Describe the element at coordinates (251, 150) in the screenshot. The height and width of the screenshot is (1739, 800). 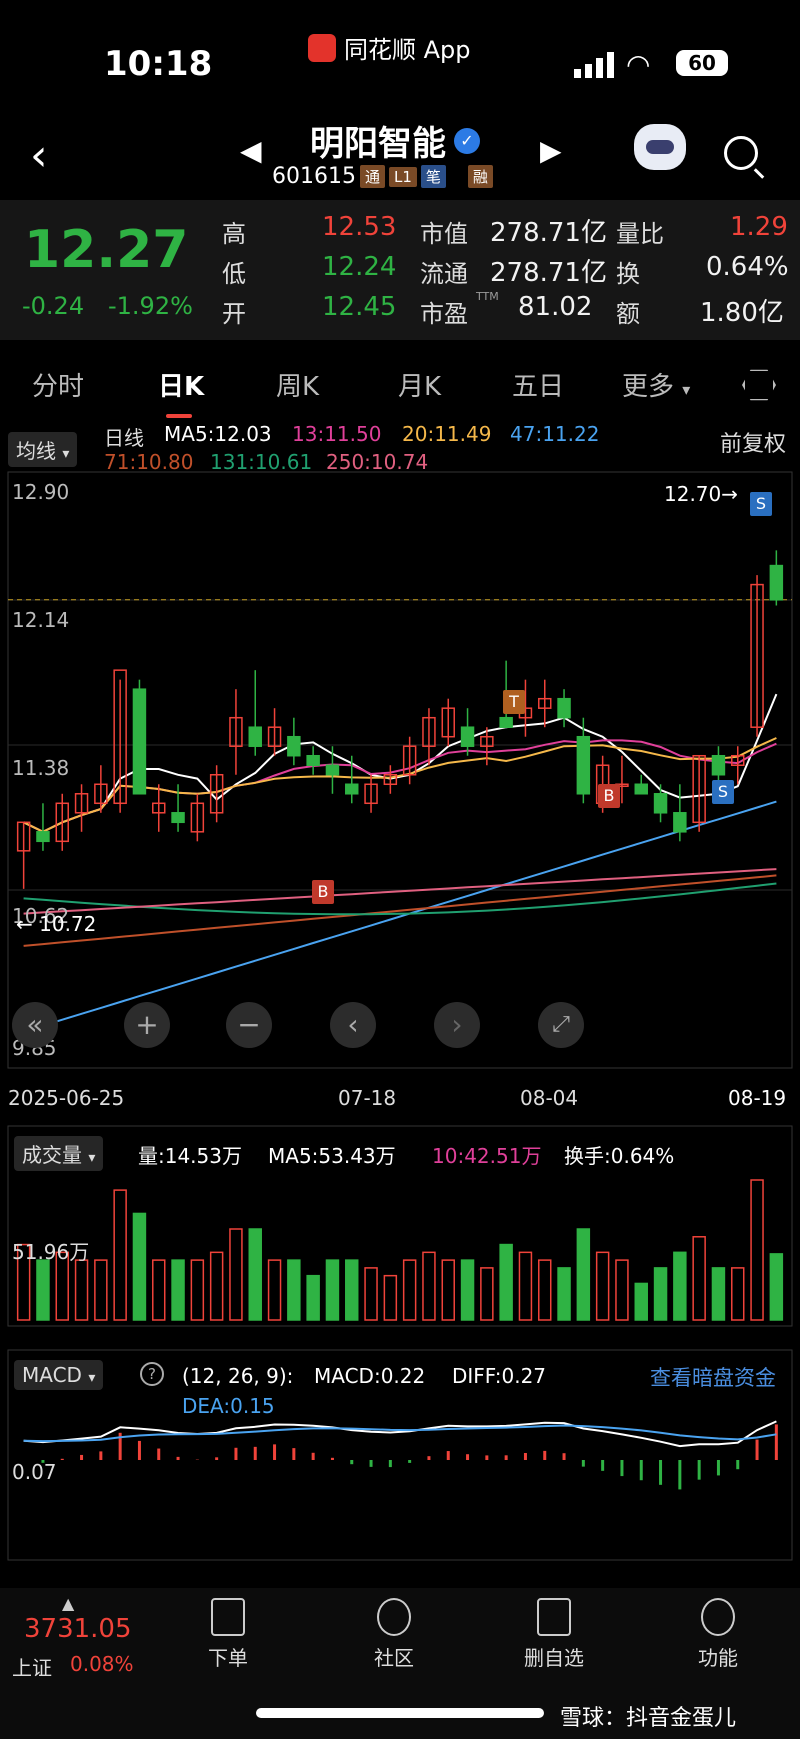
I see `prev-stock-icon: ◀` at that location.